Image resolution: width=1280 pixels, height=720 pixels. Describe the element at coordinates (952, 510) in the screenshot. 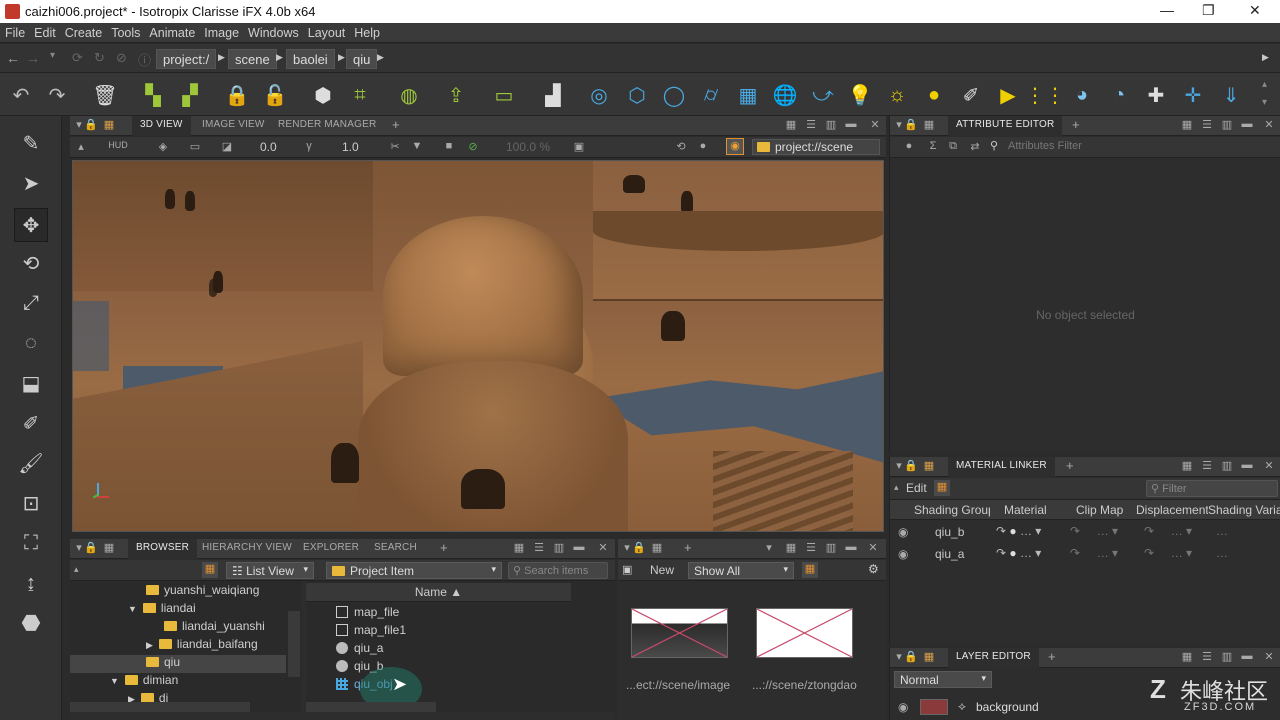

I see `col-shading-group: Shading Group` at that location.